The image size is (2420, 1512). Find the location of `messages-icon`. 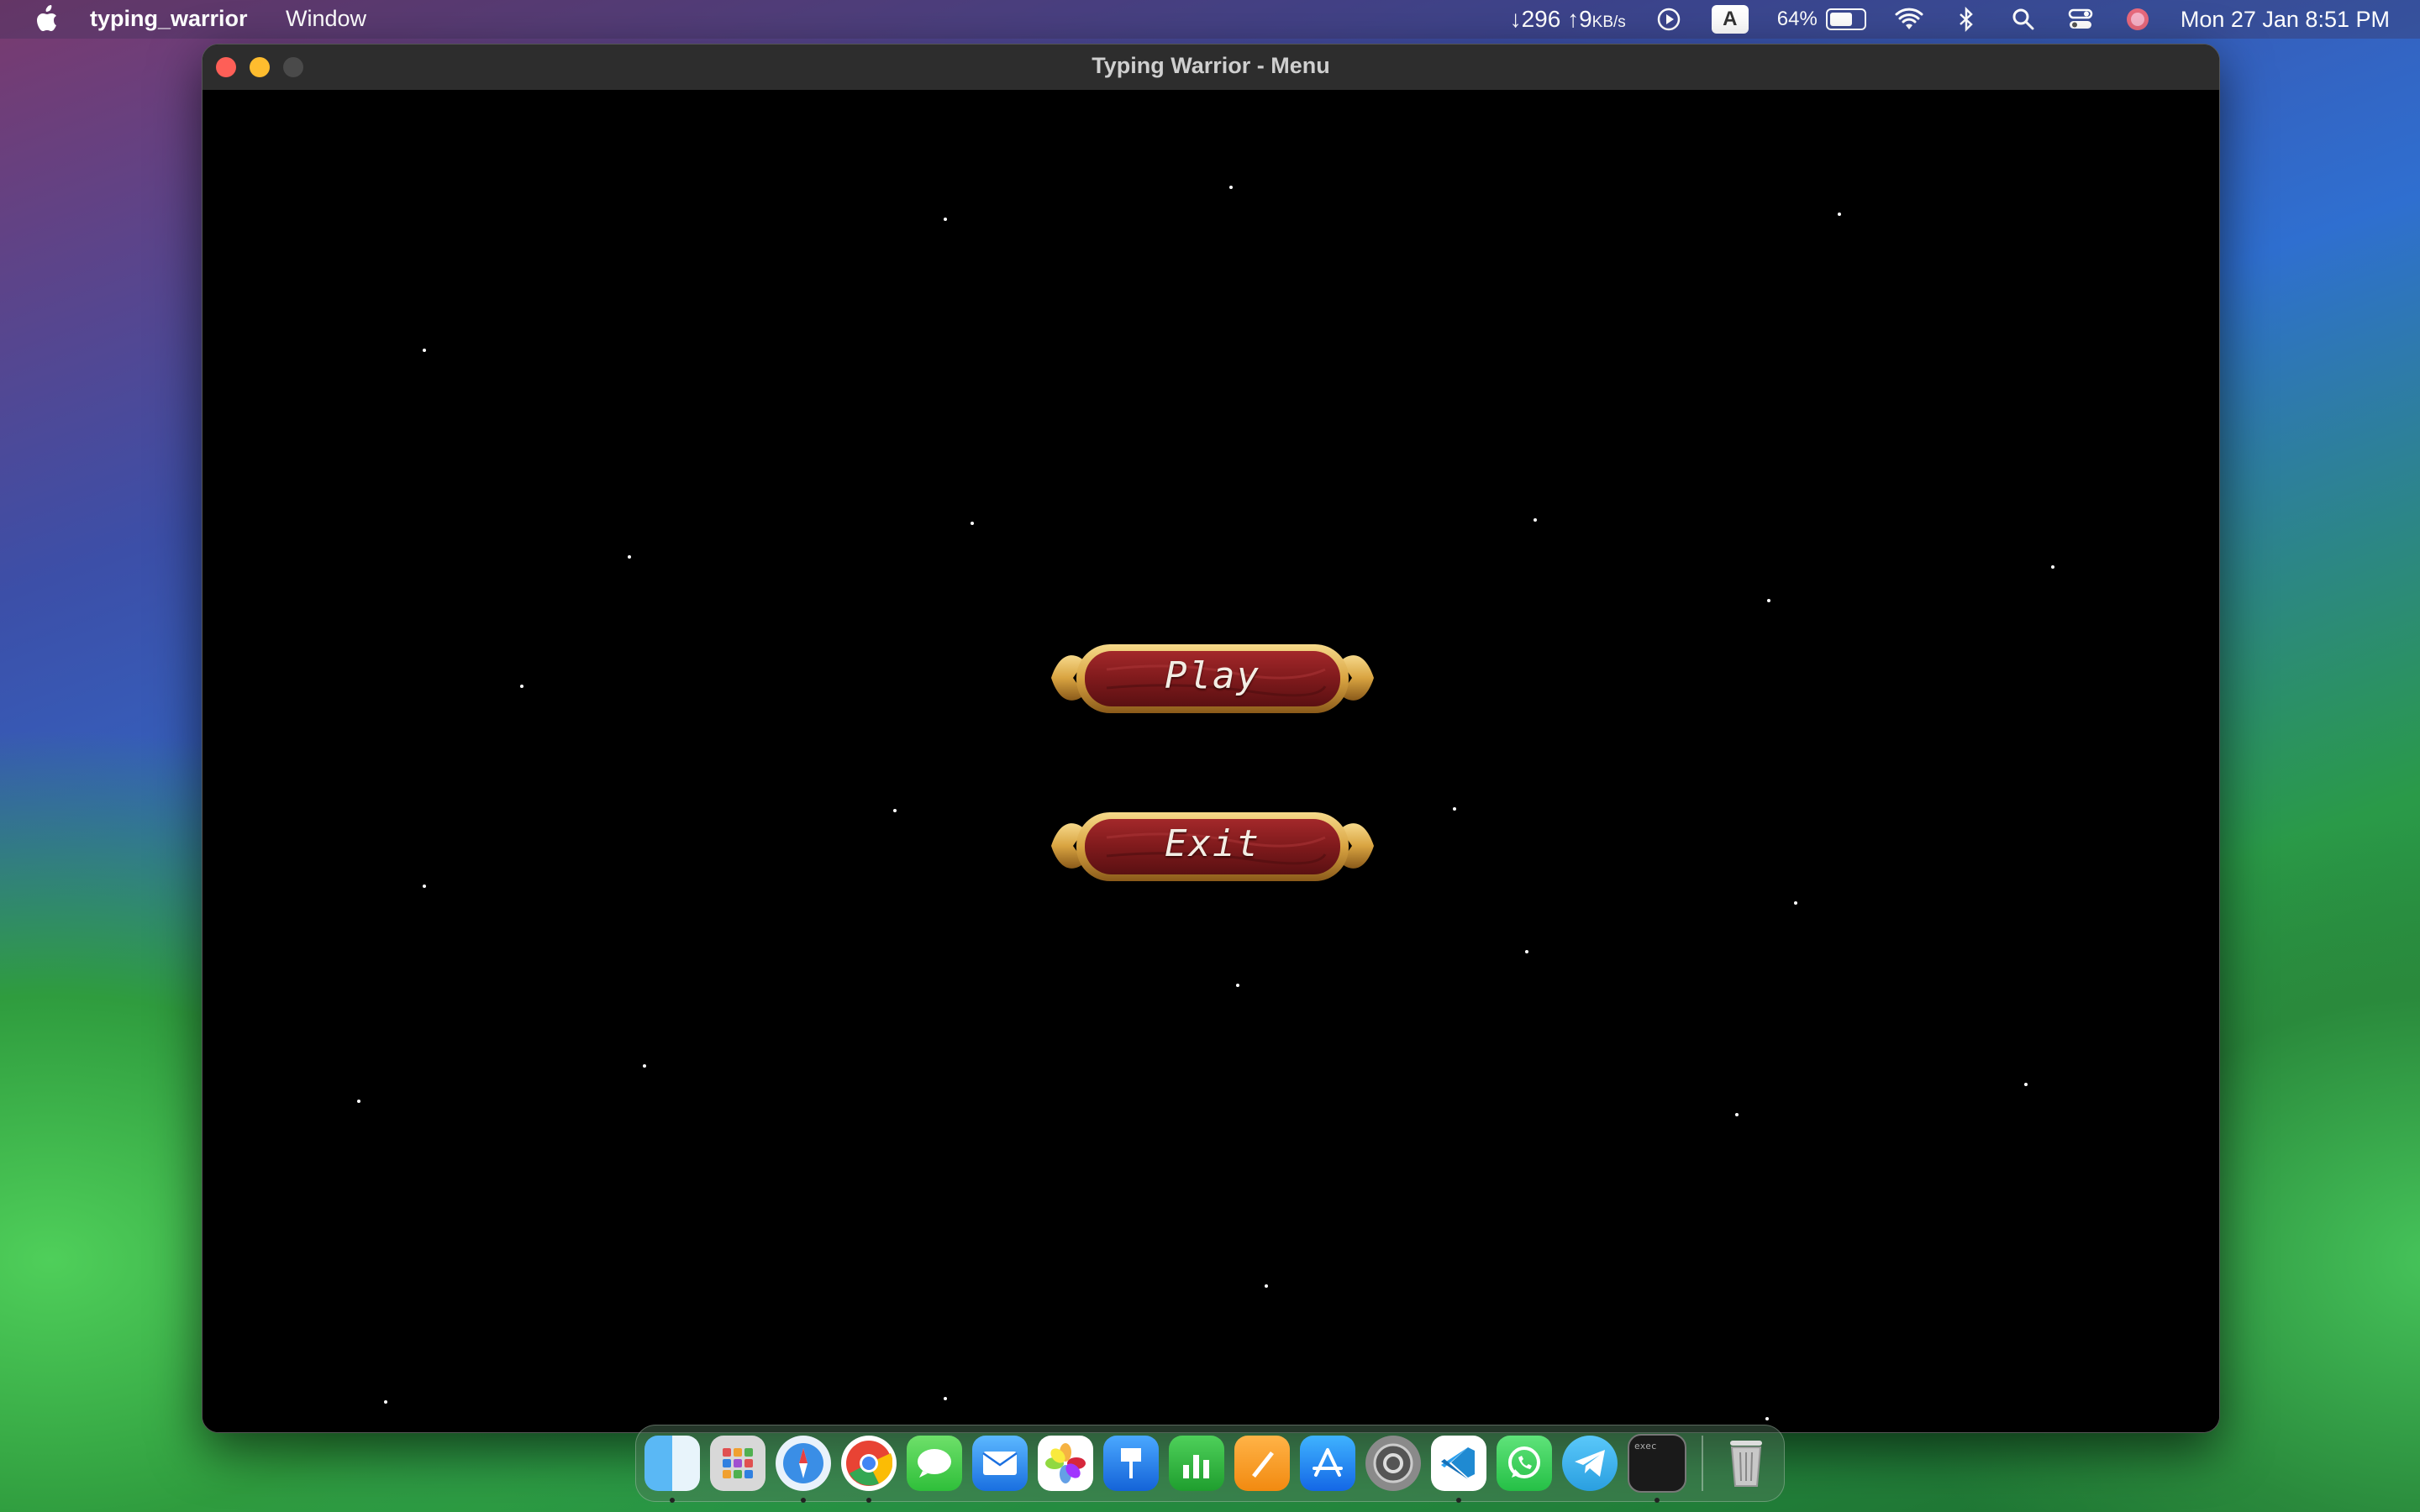

messages-icon is located at coordinates (934, 1463).